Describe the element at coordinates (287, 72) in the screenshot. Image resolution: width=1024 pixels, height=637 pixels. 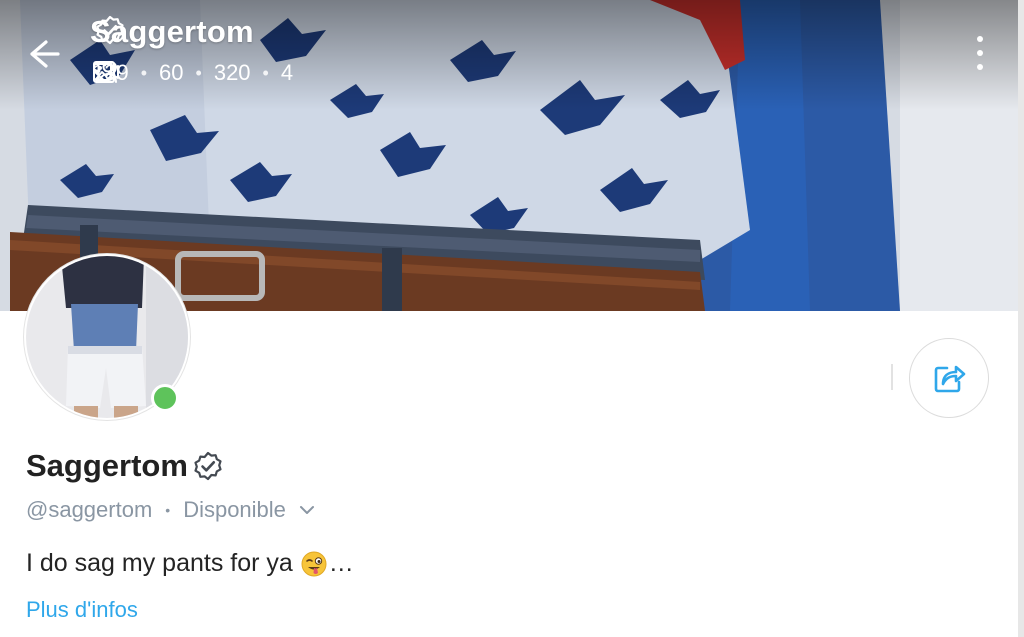
I see `stat-fans-count: 4` at that location.